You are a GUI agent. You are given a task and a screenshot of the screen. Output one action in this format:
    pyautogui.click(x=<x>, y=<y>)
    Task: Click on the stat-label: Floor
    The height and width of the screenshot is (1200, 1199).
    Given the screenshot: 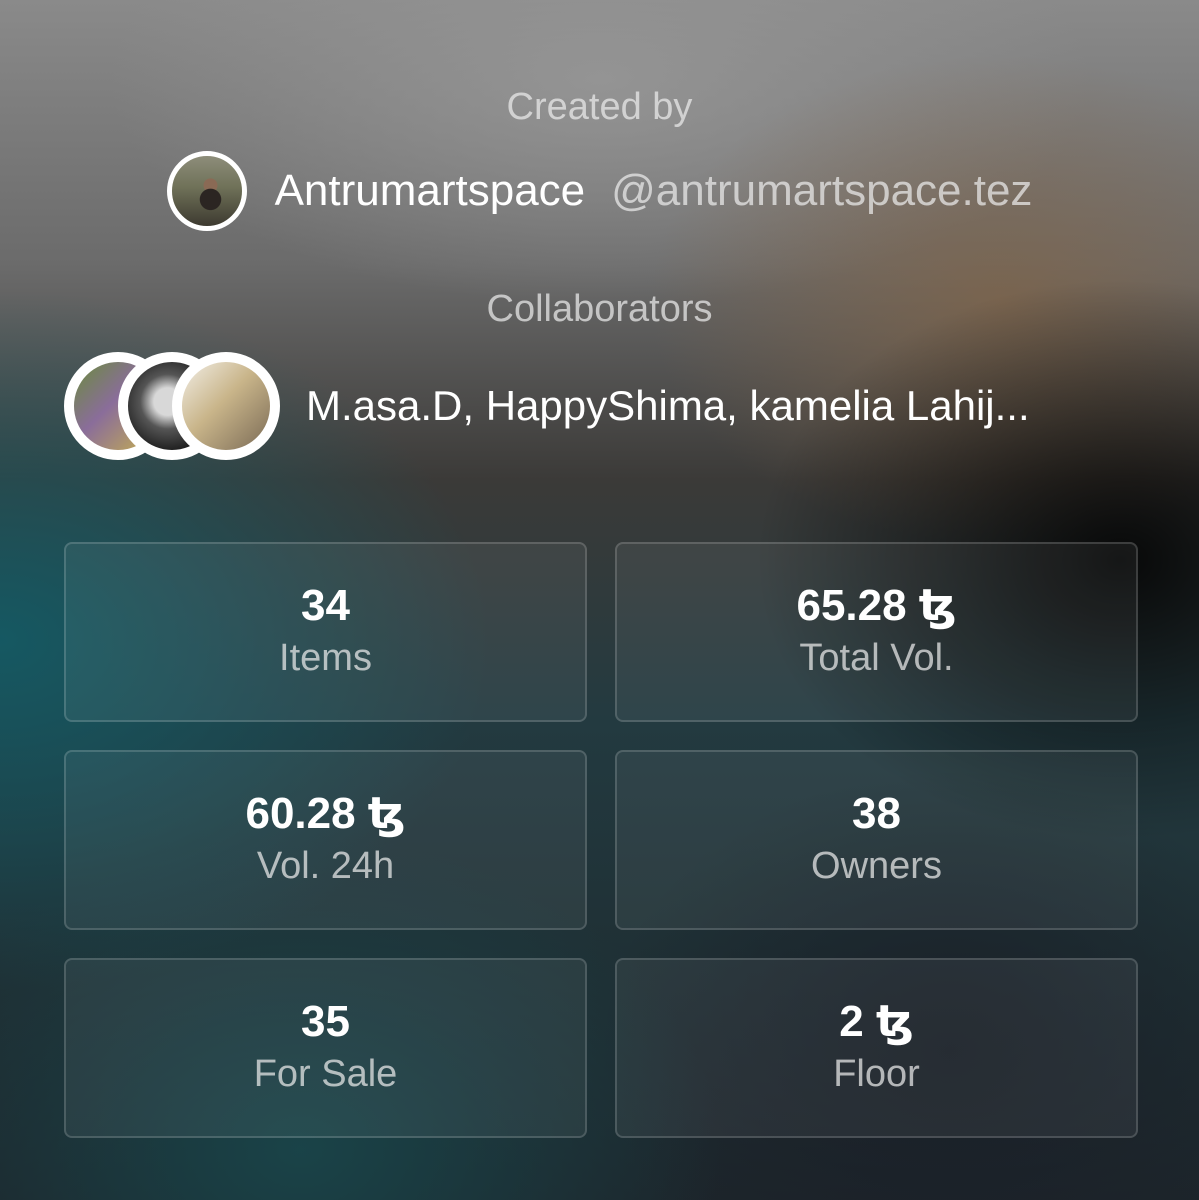 What is the action you would take?
    pyautogui.click(x=876, y=1073)
    